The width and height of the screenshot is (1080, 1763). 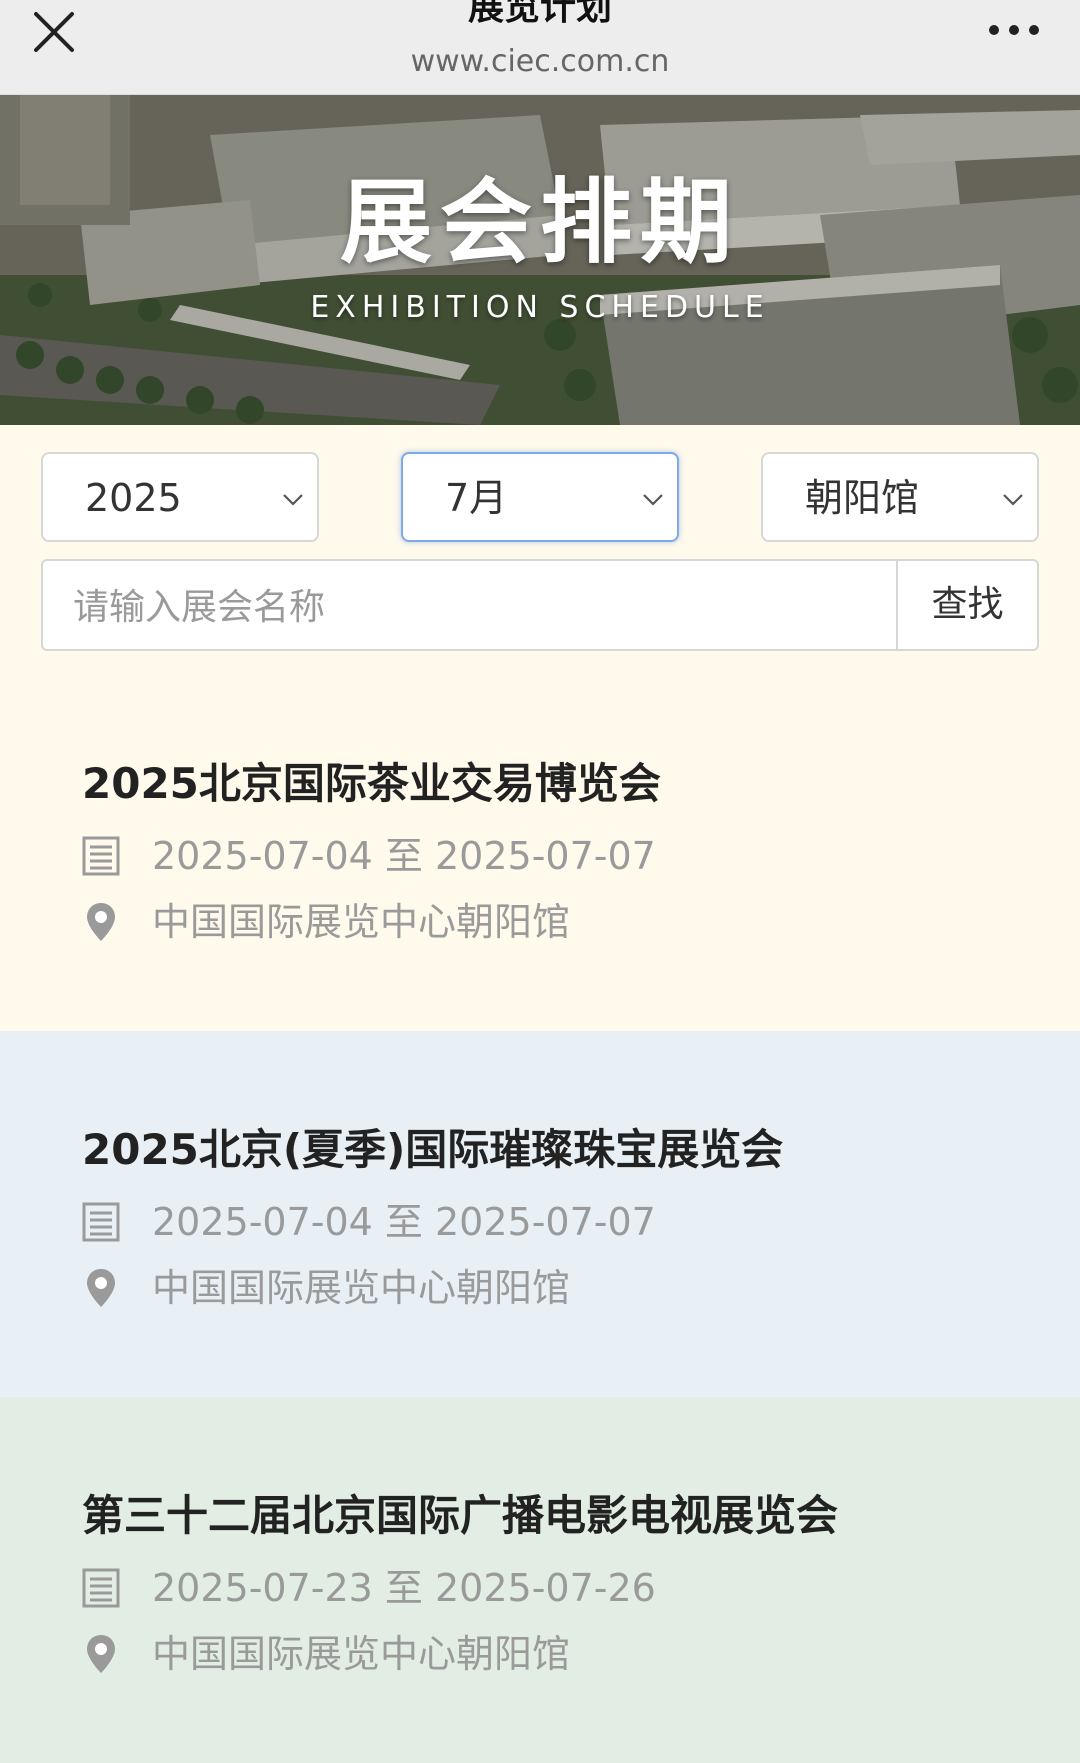 I want to click on more-options-icon, so click(x=1014, y=30).